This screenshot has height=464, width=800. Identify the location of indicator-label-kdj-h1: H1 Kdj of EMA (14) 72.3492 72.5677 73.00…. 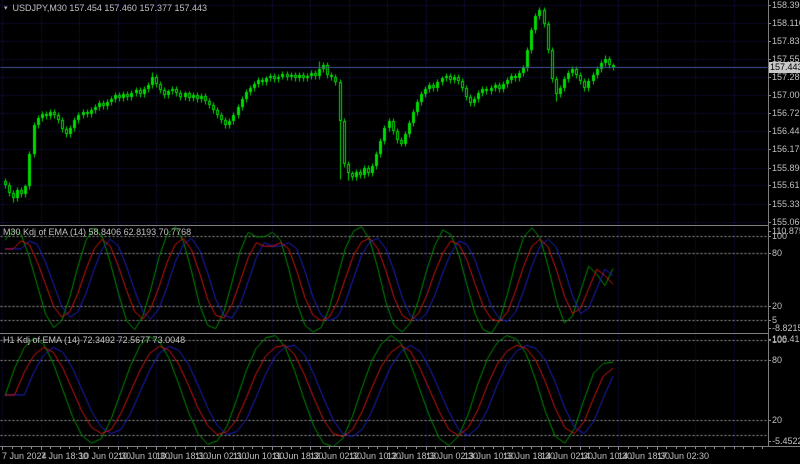
(94, 340).